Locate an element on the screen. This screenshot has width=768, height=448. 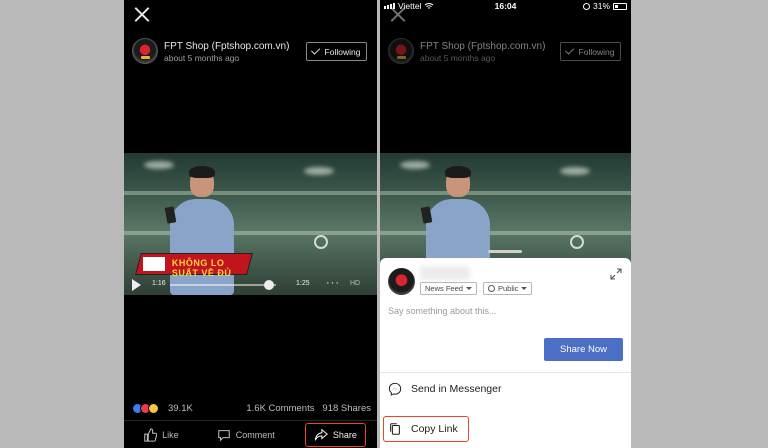
comments-shares-count: 1.6K Comments 918 Shares is located at coordinates (308, 408).